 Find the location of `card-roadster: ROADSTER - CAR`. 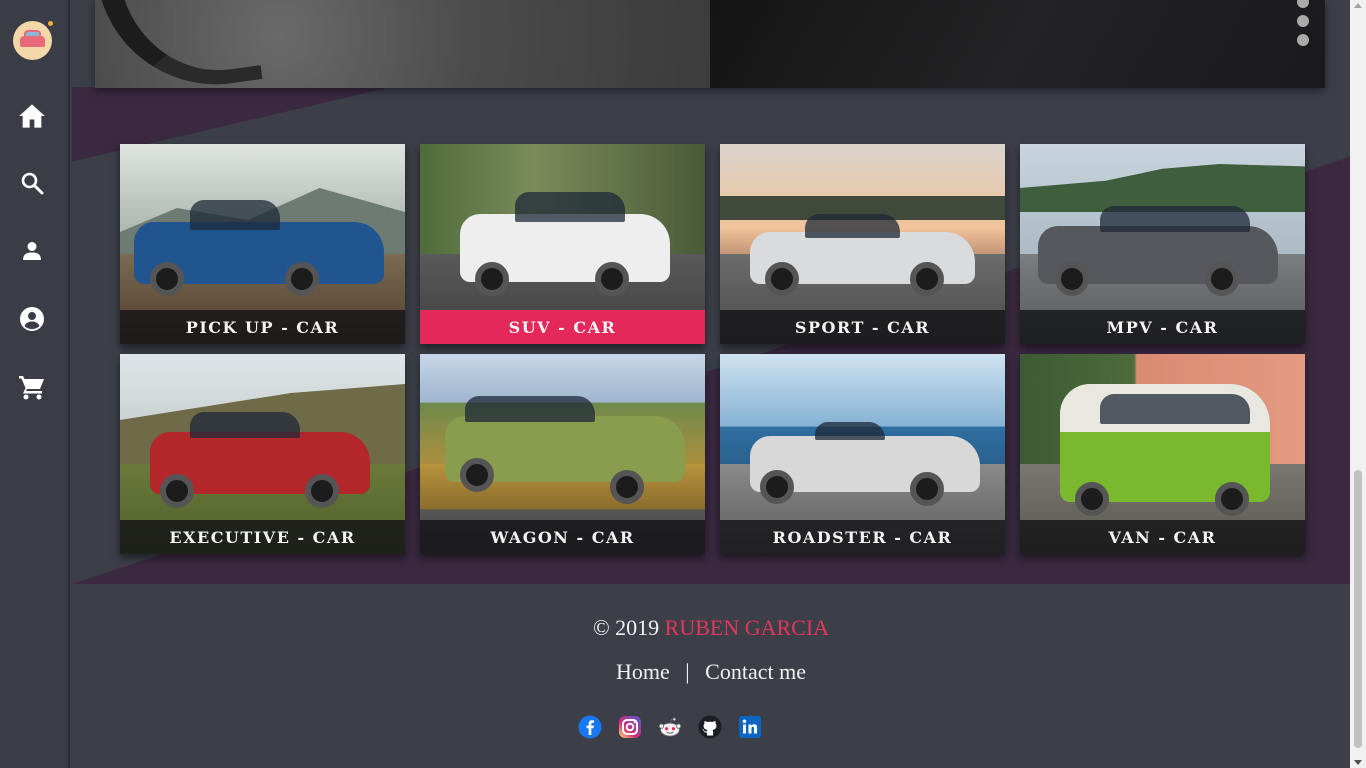

card-roadster: ROADSTER - CAR is located at coordinates (862, 454).